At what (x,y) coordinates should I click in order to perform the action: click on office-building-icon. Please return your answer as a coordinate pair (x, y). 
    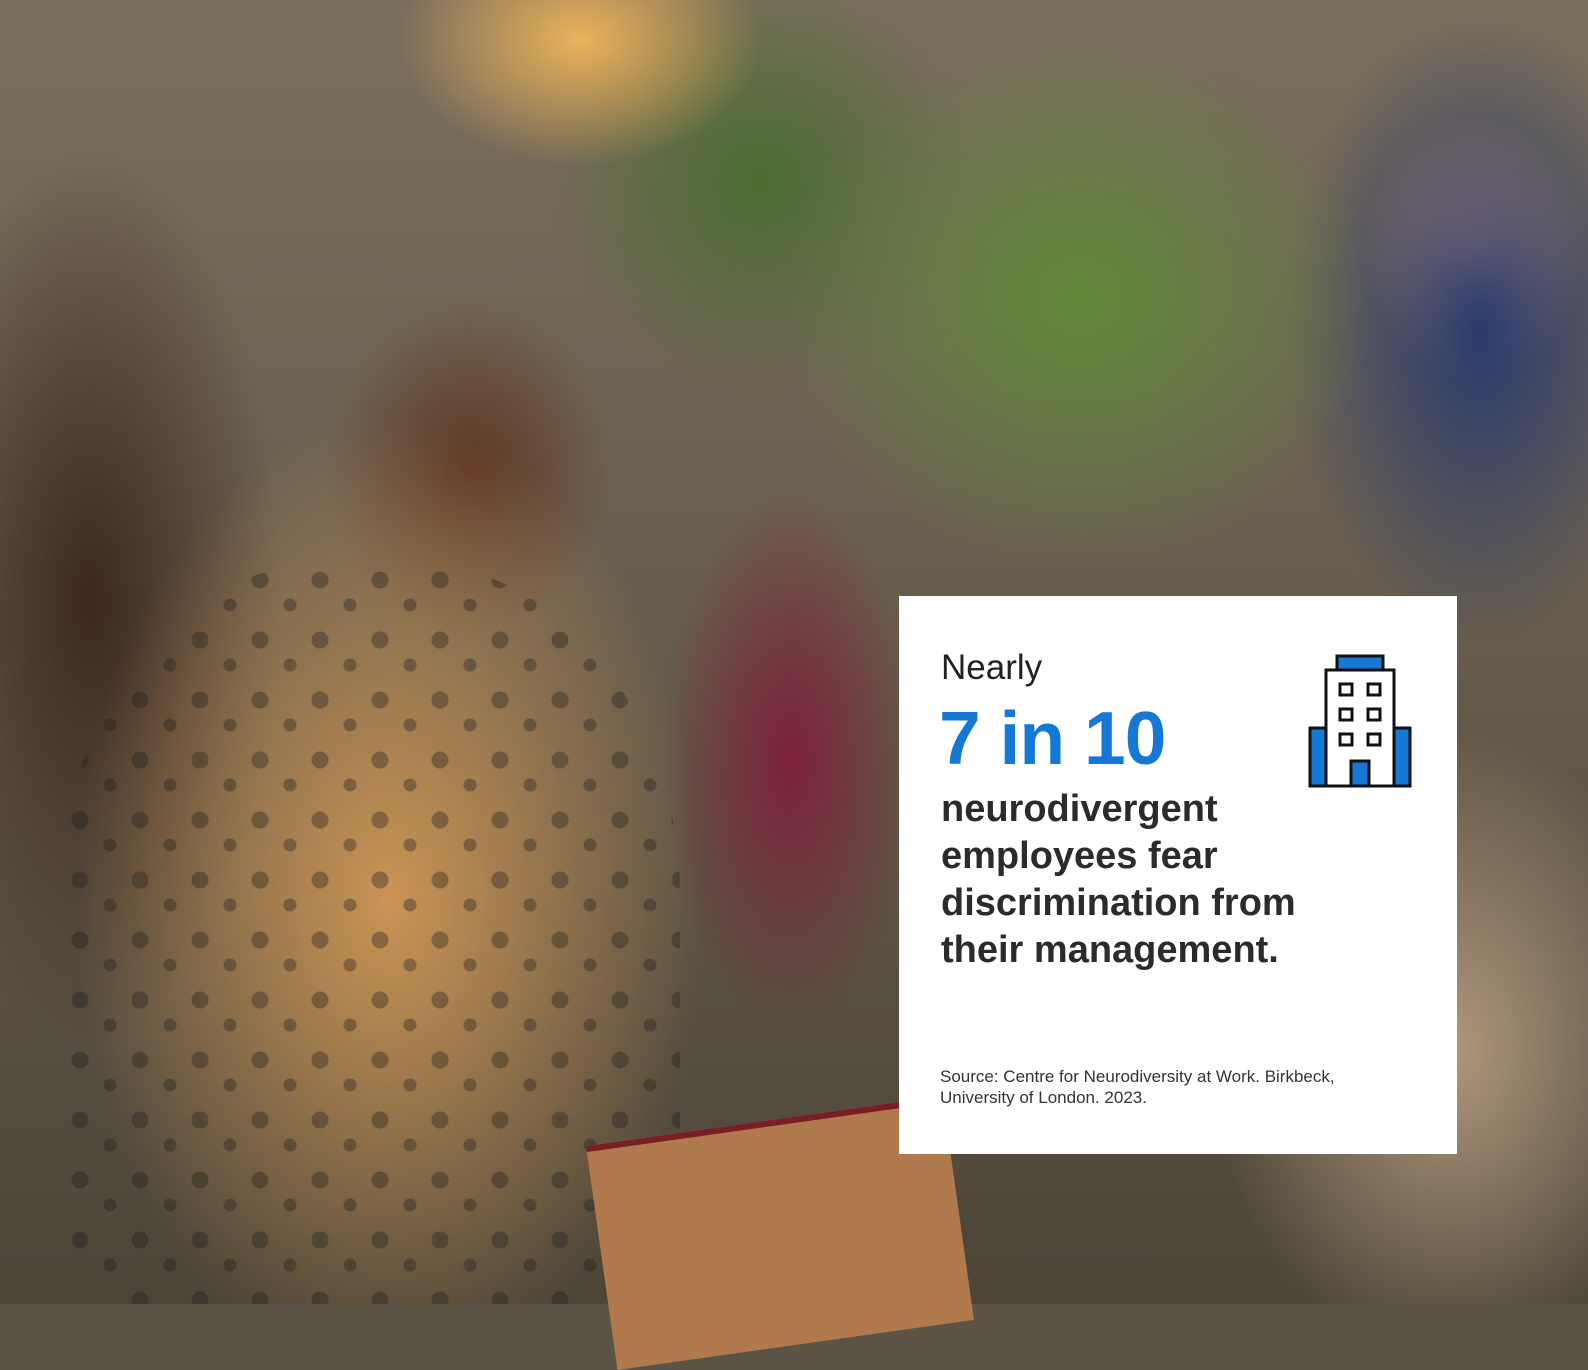
    Looking at the image, I should click on (1360, 721).